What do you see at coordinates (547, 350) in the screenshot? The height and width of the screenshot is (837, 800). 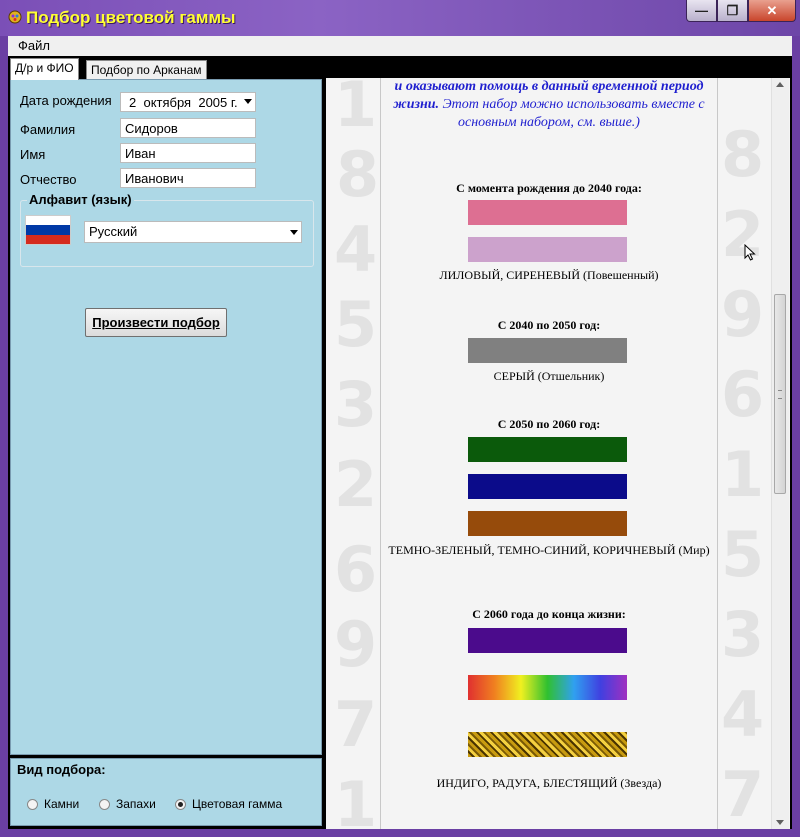 I see `color-swatch-gray` at bounding box center [547, 350].